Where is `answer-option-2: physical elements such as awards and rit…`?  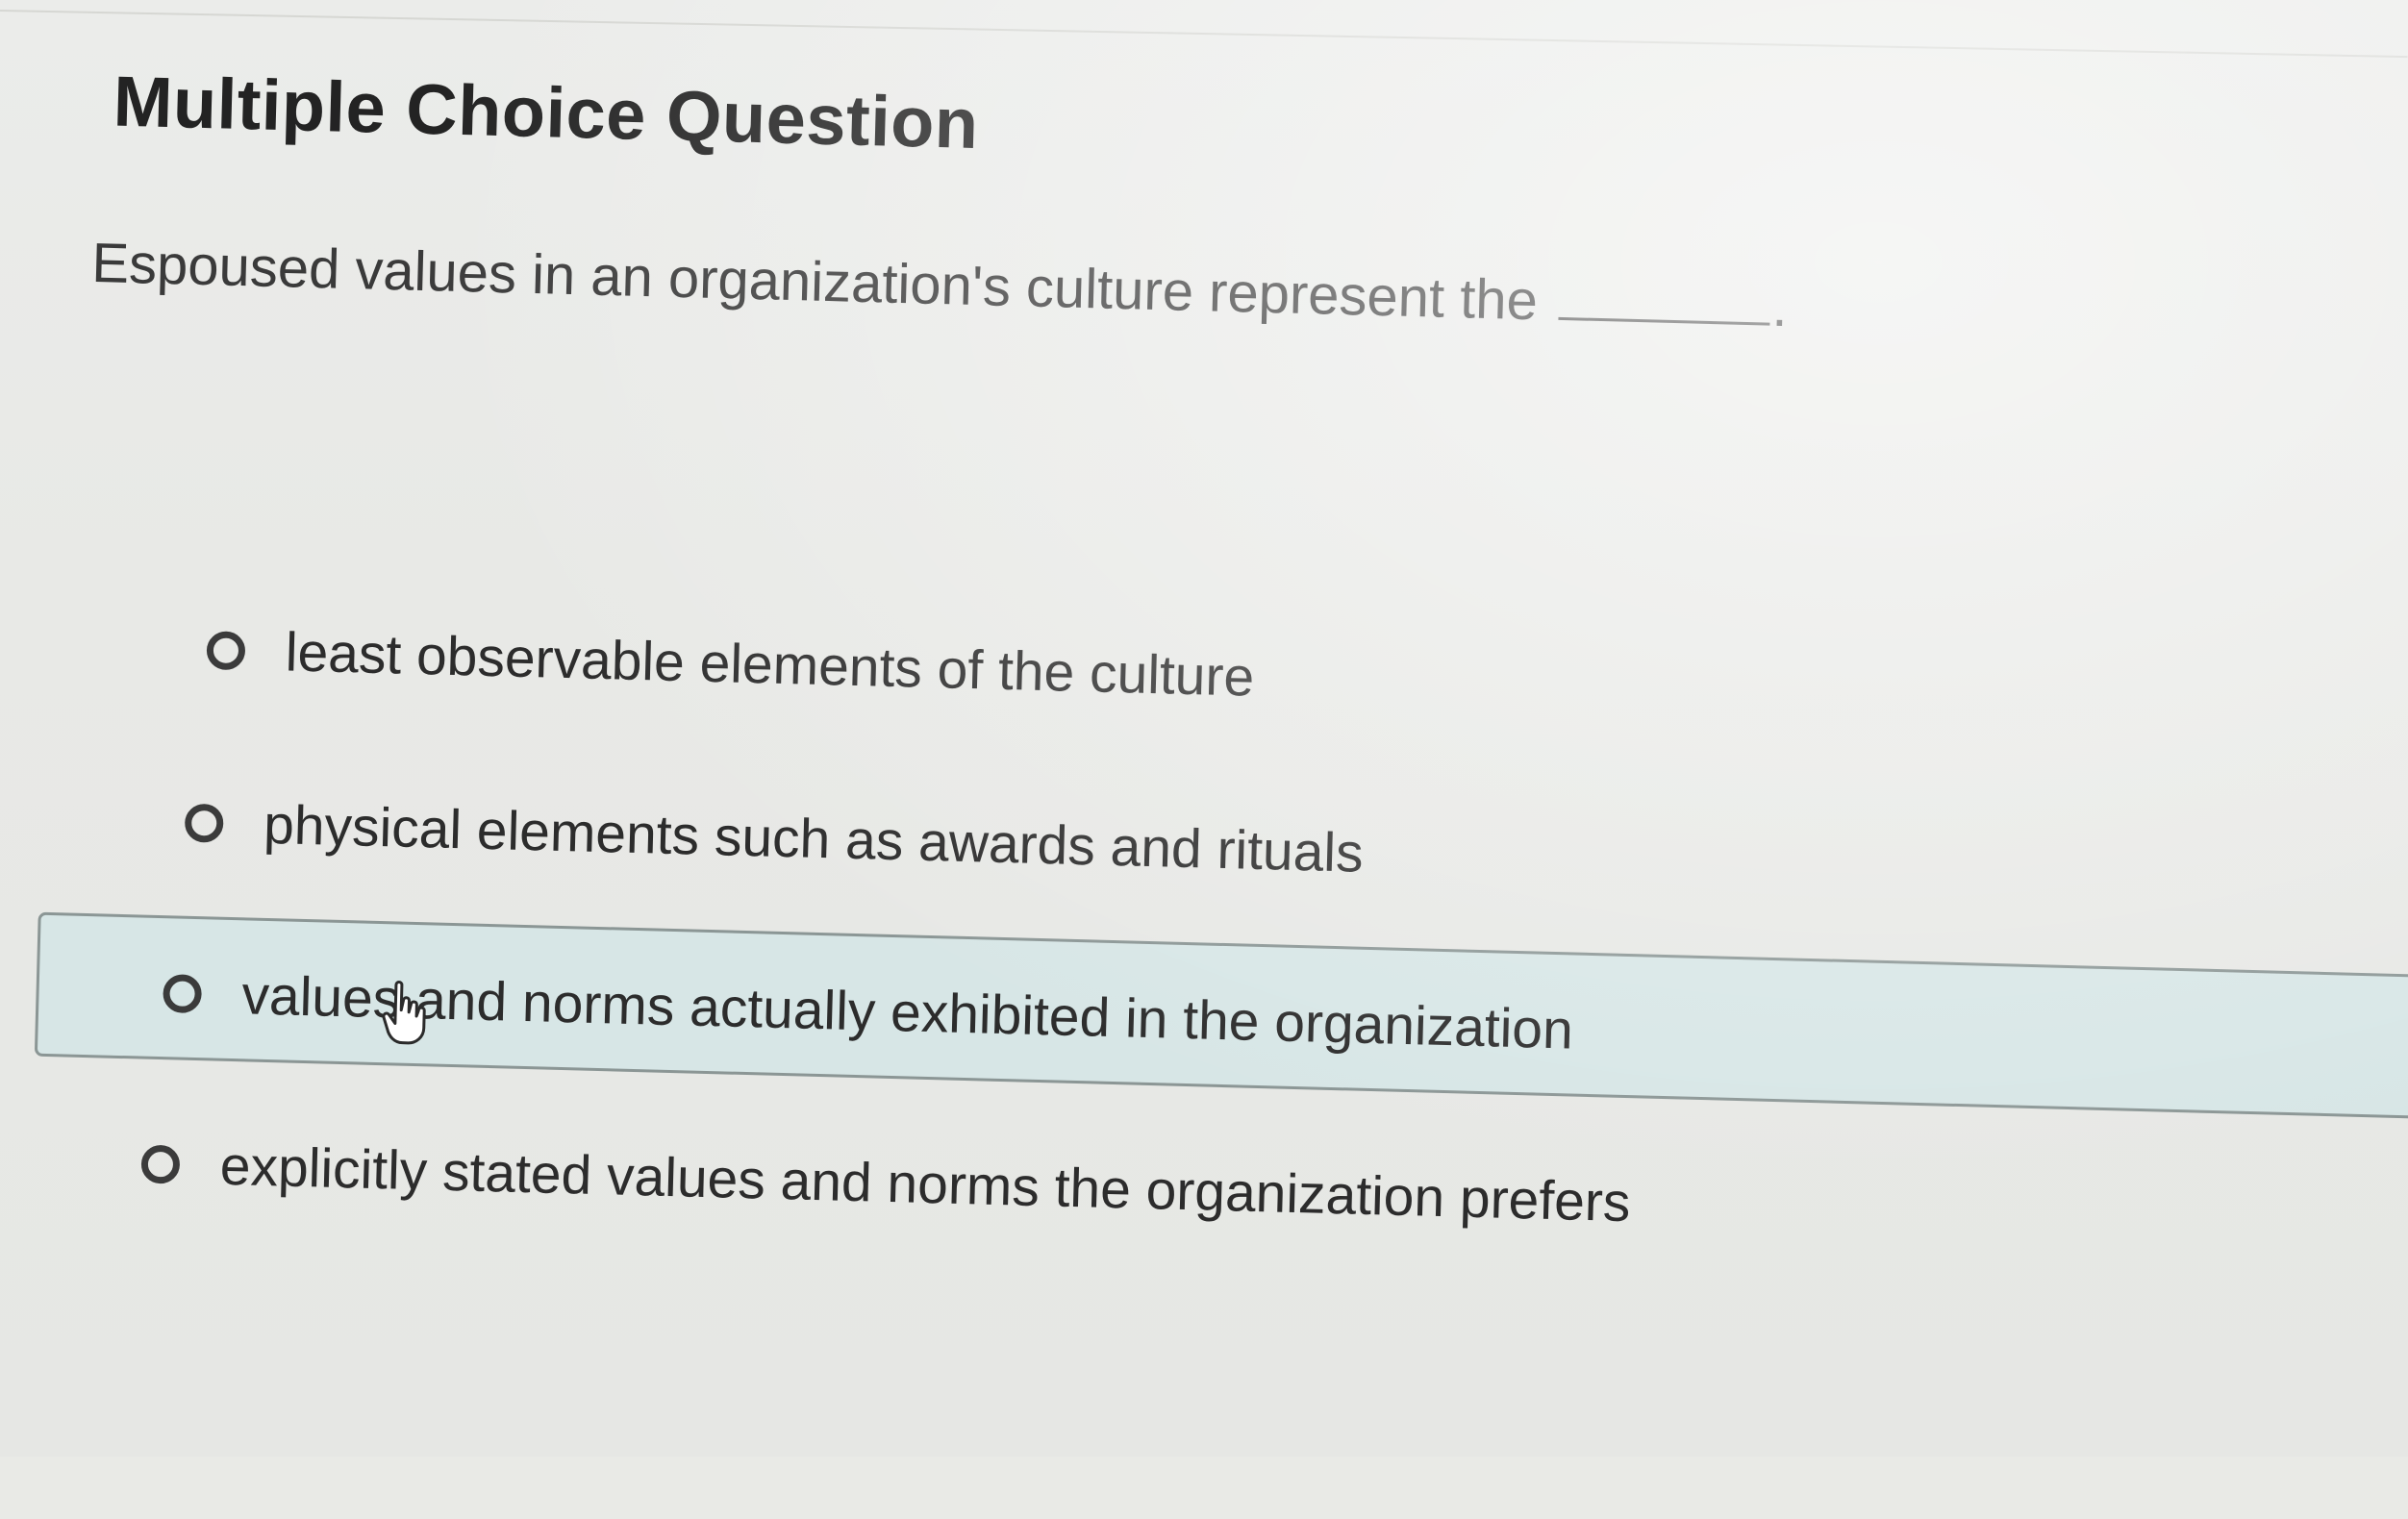 answer-option-2: physical elements such as awards and rit… is located at coordinates (774, 838).